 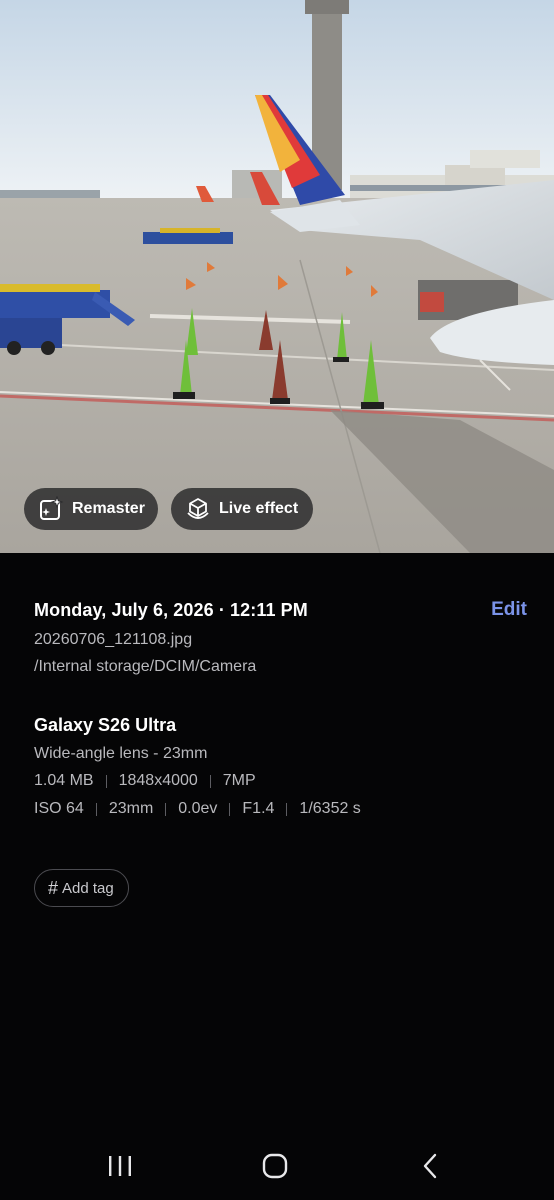 What do you see at coordinates (277, 781) in the screenshot?
I see `file-info-row: 1.04 MB 1848x4000 7MP` at bounding box center [277, 781].